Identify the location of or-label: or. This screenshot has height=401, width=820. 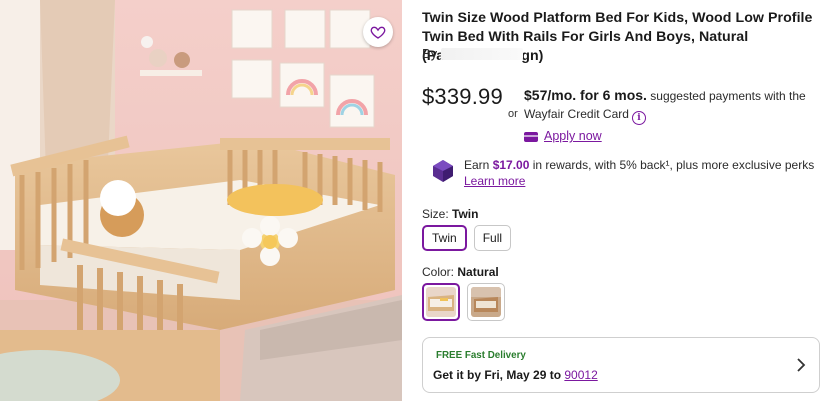
(513, 114).